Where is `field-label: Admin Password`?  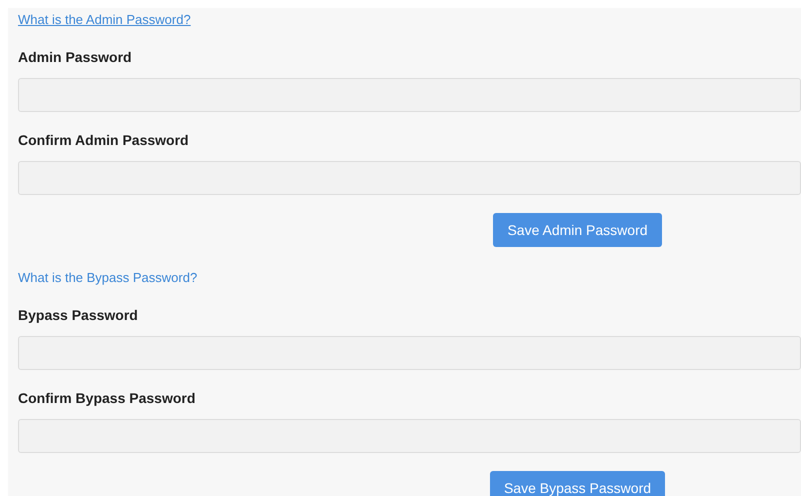 field-label: Admin Password is located at coordinates (75, 57).